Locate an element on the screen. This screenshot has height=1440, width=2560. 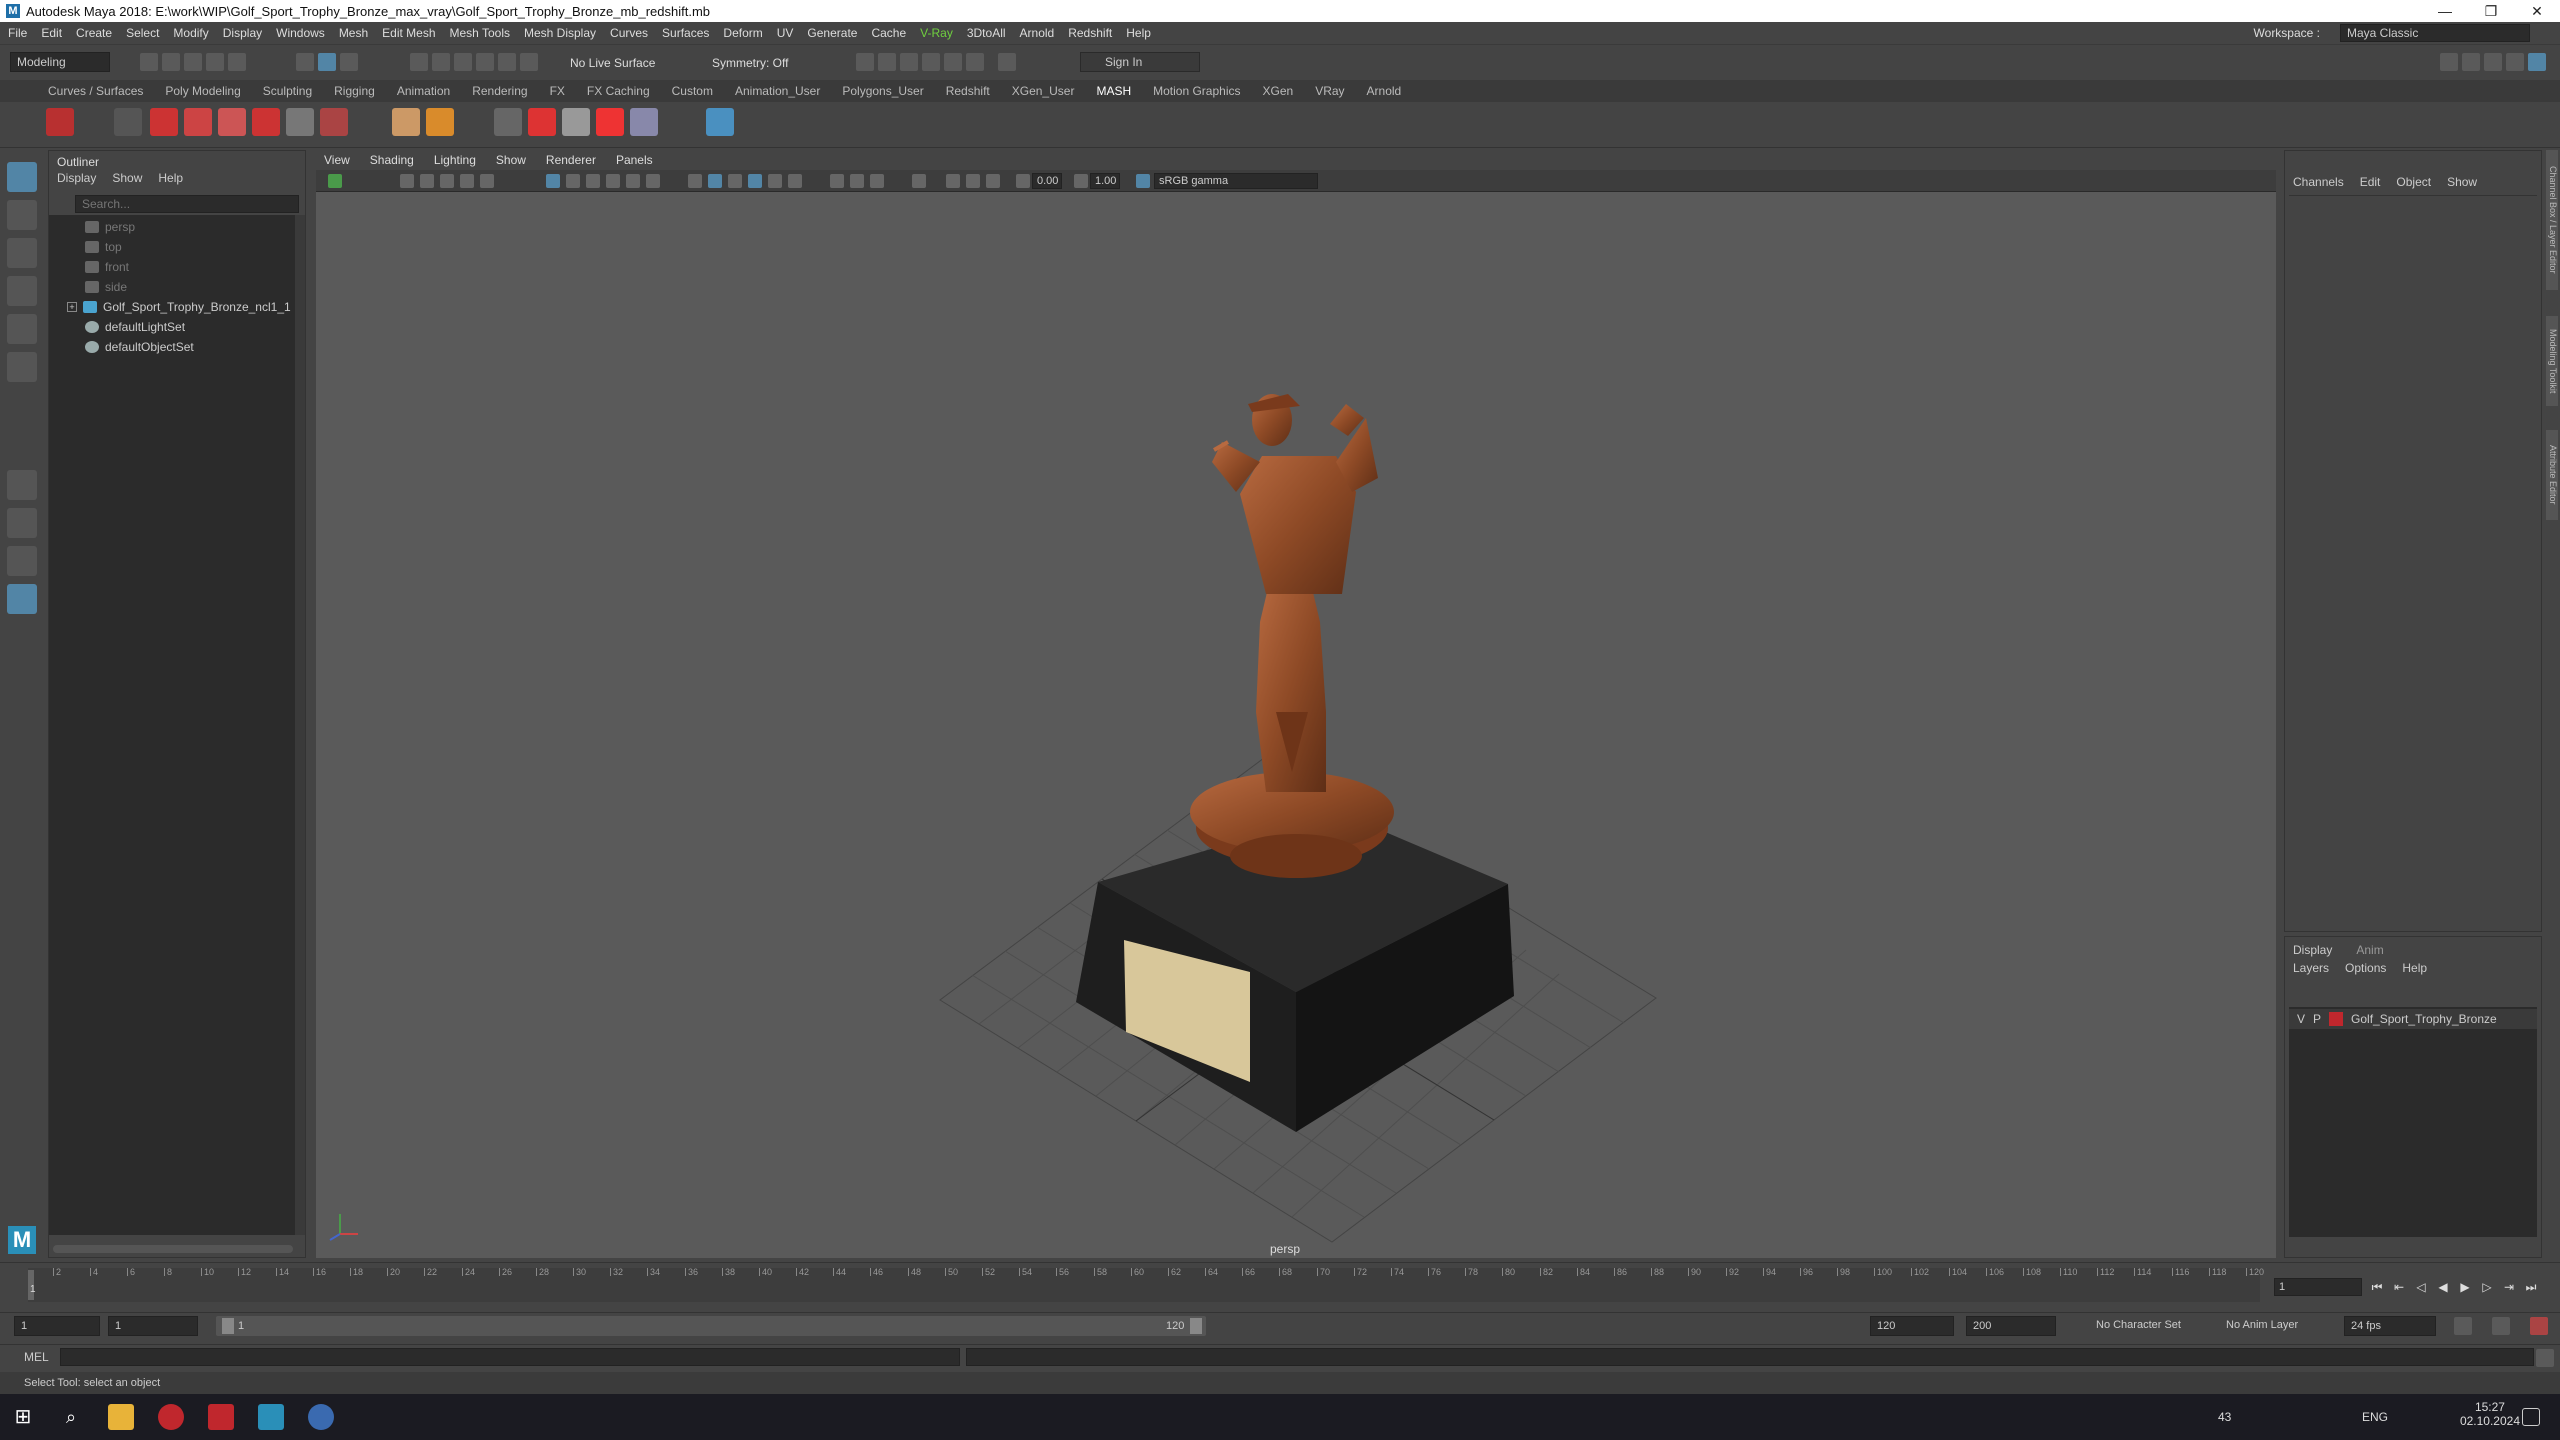
shelf-tab-animation-user: Animation_User is located at coordinates (777, 91).